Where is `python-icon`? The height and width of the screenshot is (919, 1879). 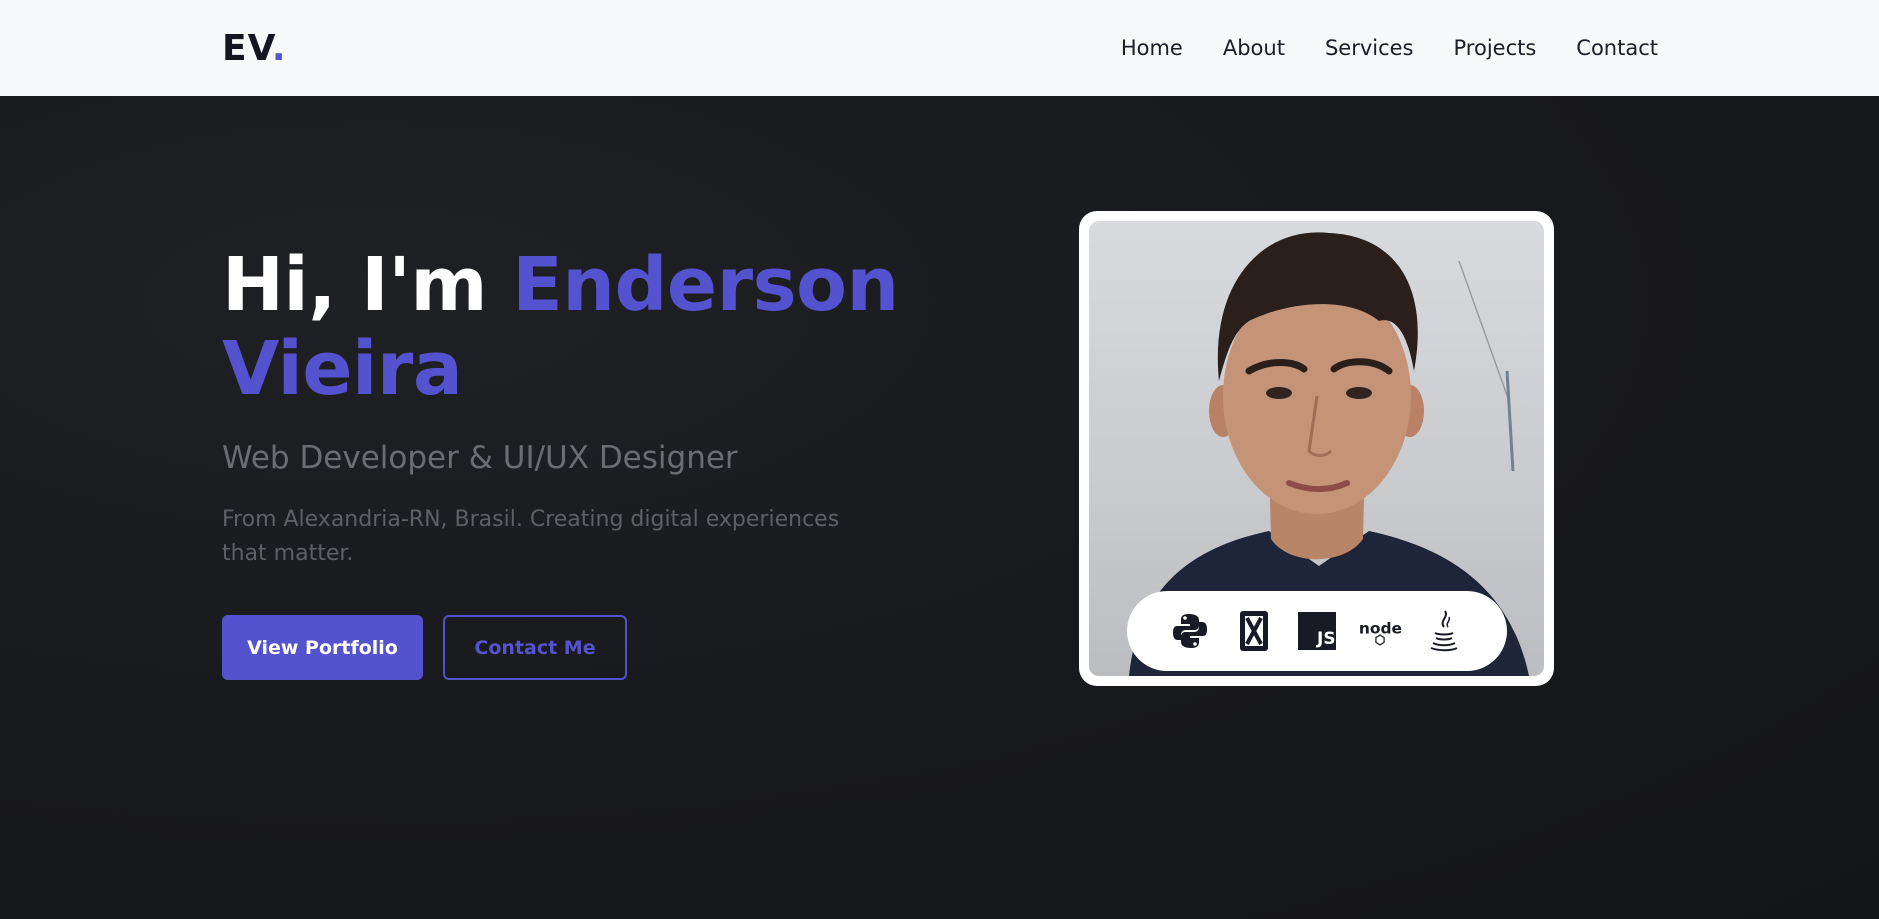 python-icon is located at coordinates (1190, 631).